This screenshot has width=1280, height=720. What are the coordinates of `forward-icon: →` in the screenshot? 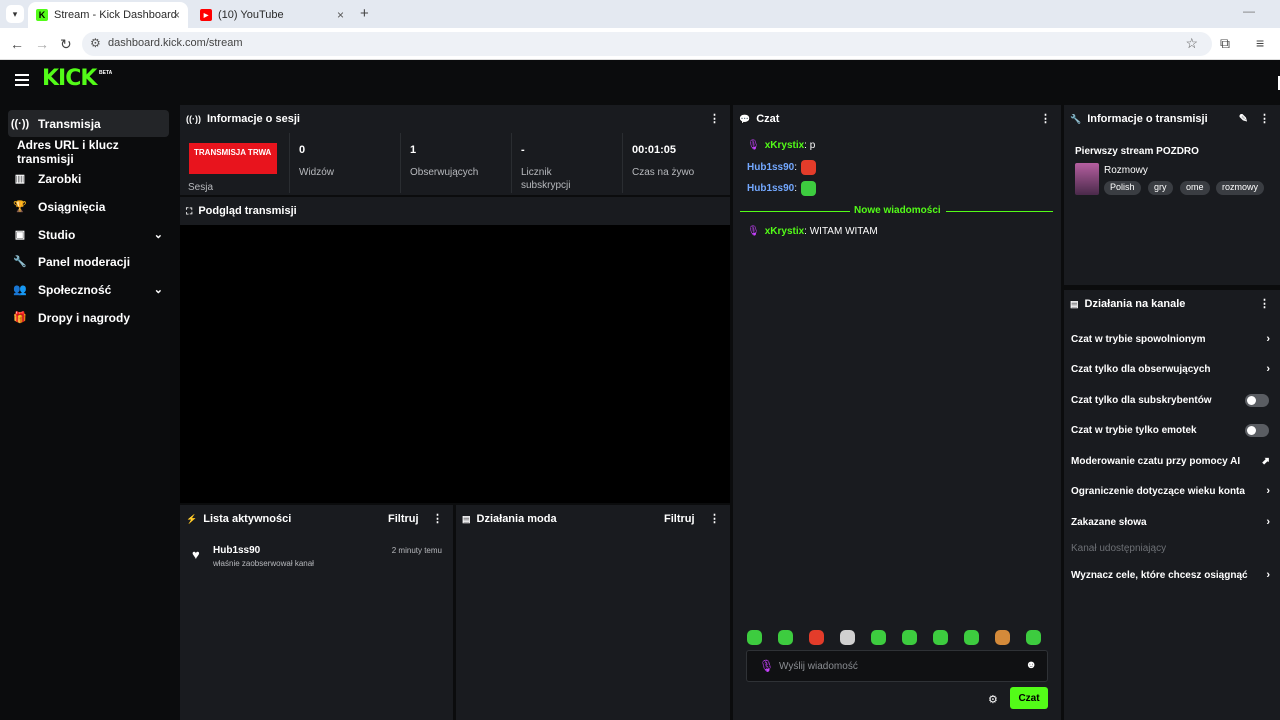 It's located at (42, 44).